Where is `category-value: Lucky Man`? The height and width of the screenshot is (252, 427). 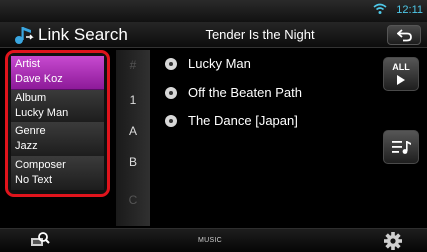 category-value: Lucky Man is located at coordinates (42, 112).